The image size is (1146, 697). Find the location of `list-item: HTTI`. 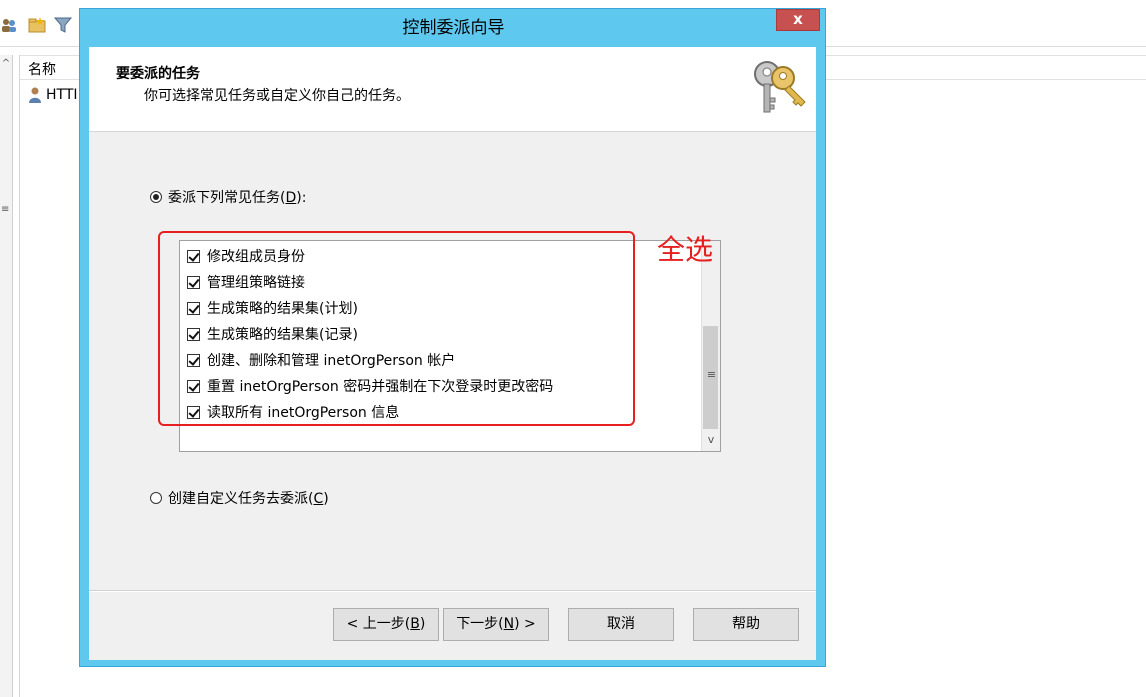

list-item: HTTI is located at coordinates (53, 95).